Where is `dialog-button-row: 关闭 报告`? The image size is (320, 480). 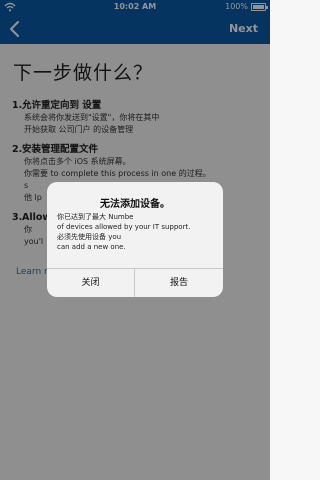
dialog-button-row: 关闭 报告 is located at coordinates (135, 282).